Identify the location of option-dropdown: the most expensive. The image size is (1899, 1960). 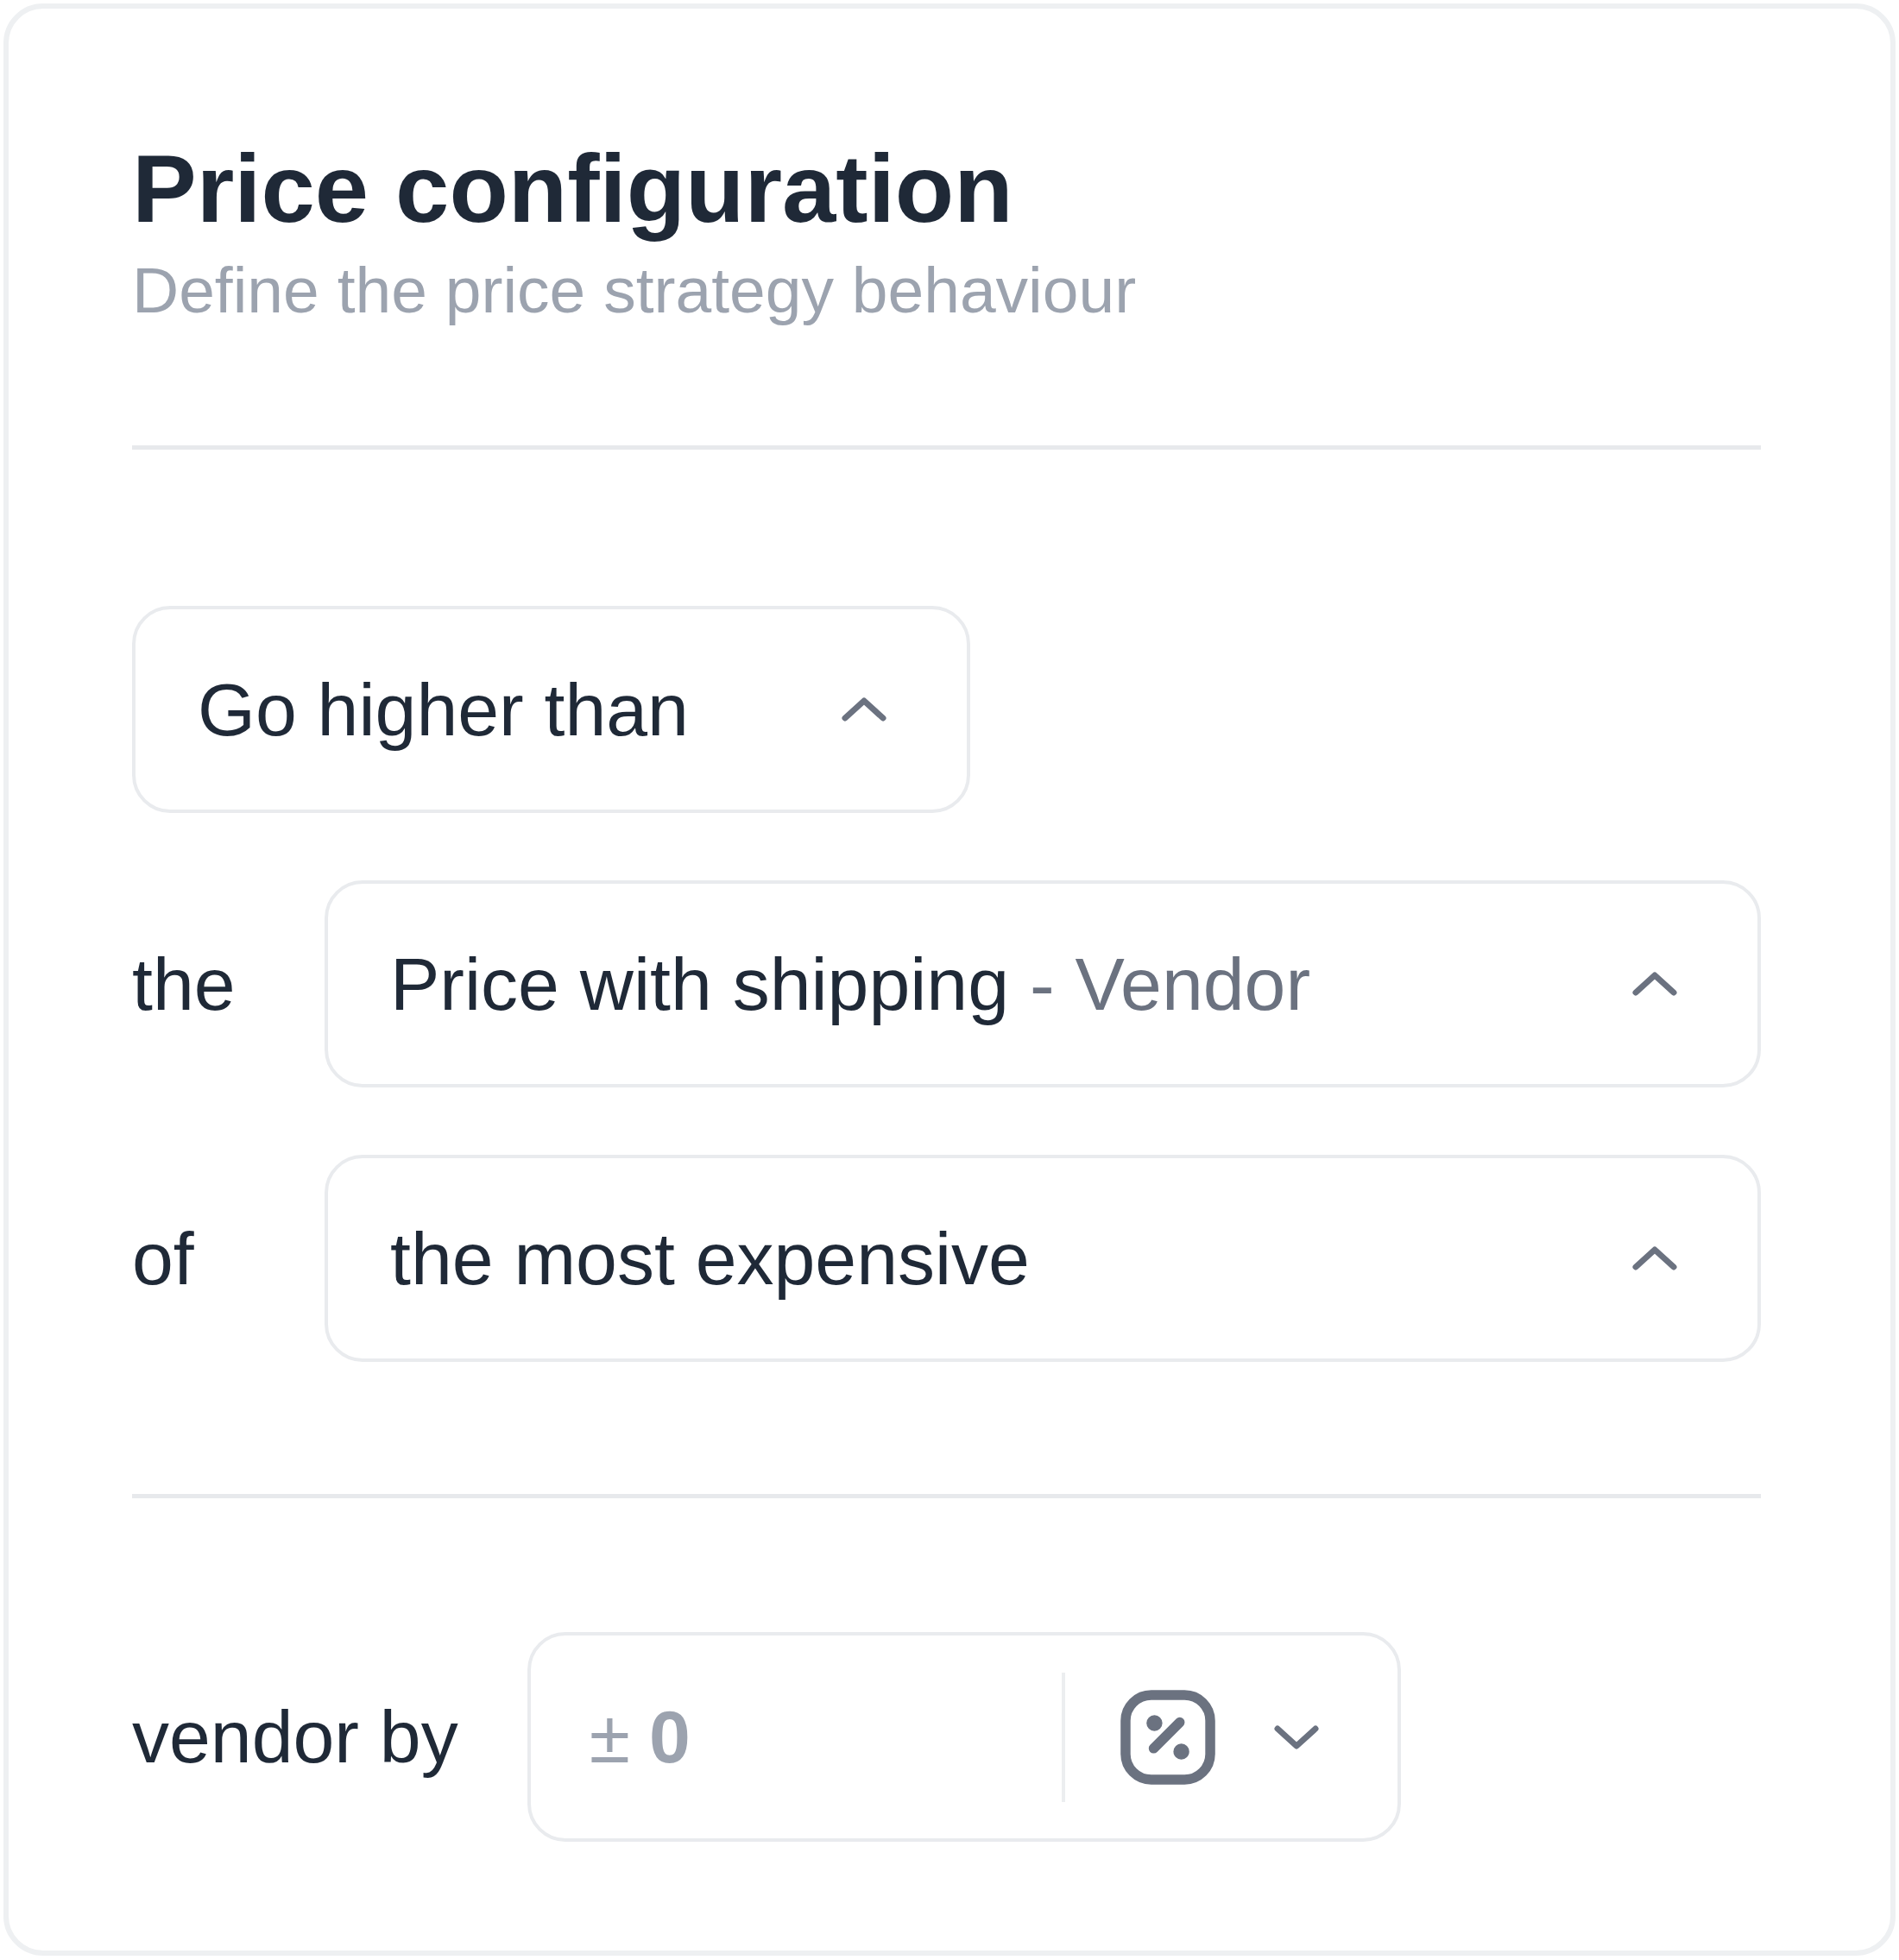
(1043, 1259).